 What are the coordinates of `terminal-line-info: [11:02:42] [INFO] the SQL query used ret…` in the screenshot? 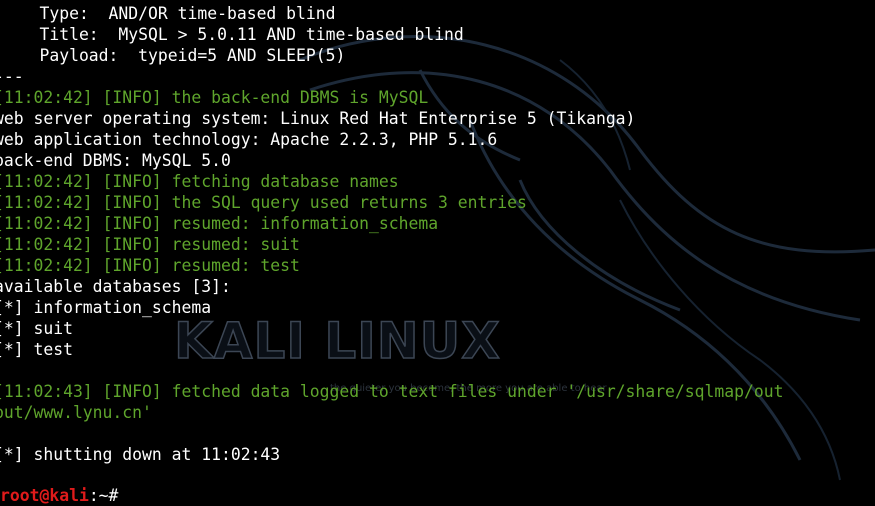 It's located at (263, 202).